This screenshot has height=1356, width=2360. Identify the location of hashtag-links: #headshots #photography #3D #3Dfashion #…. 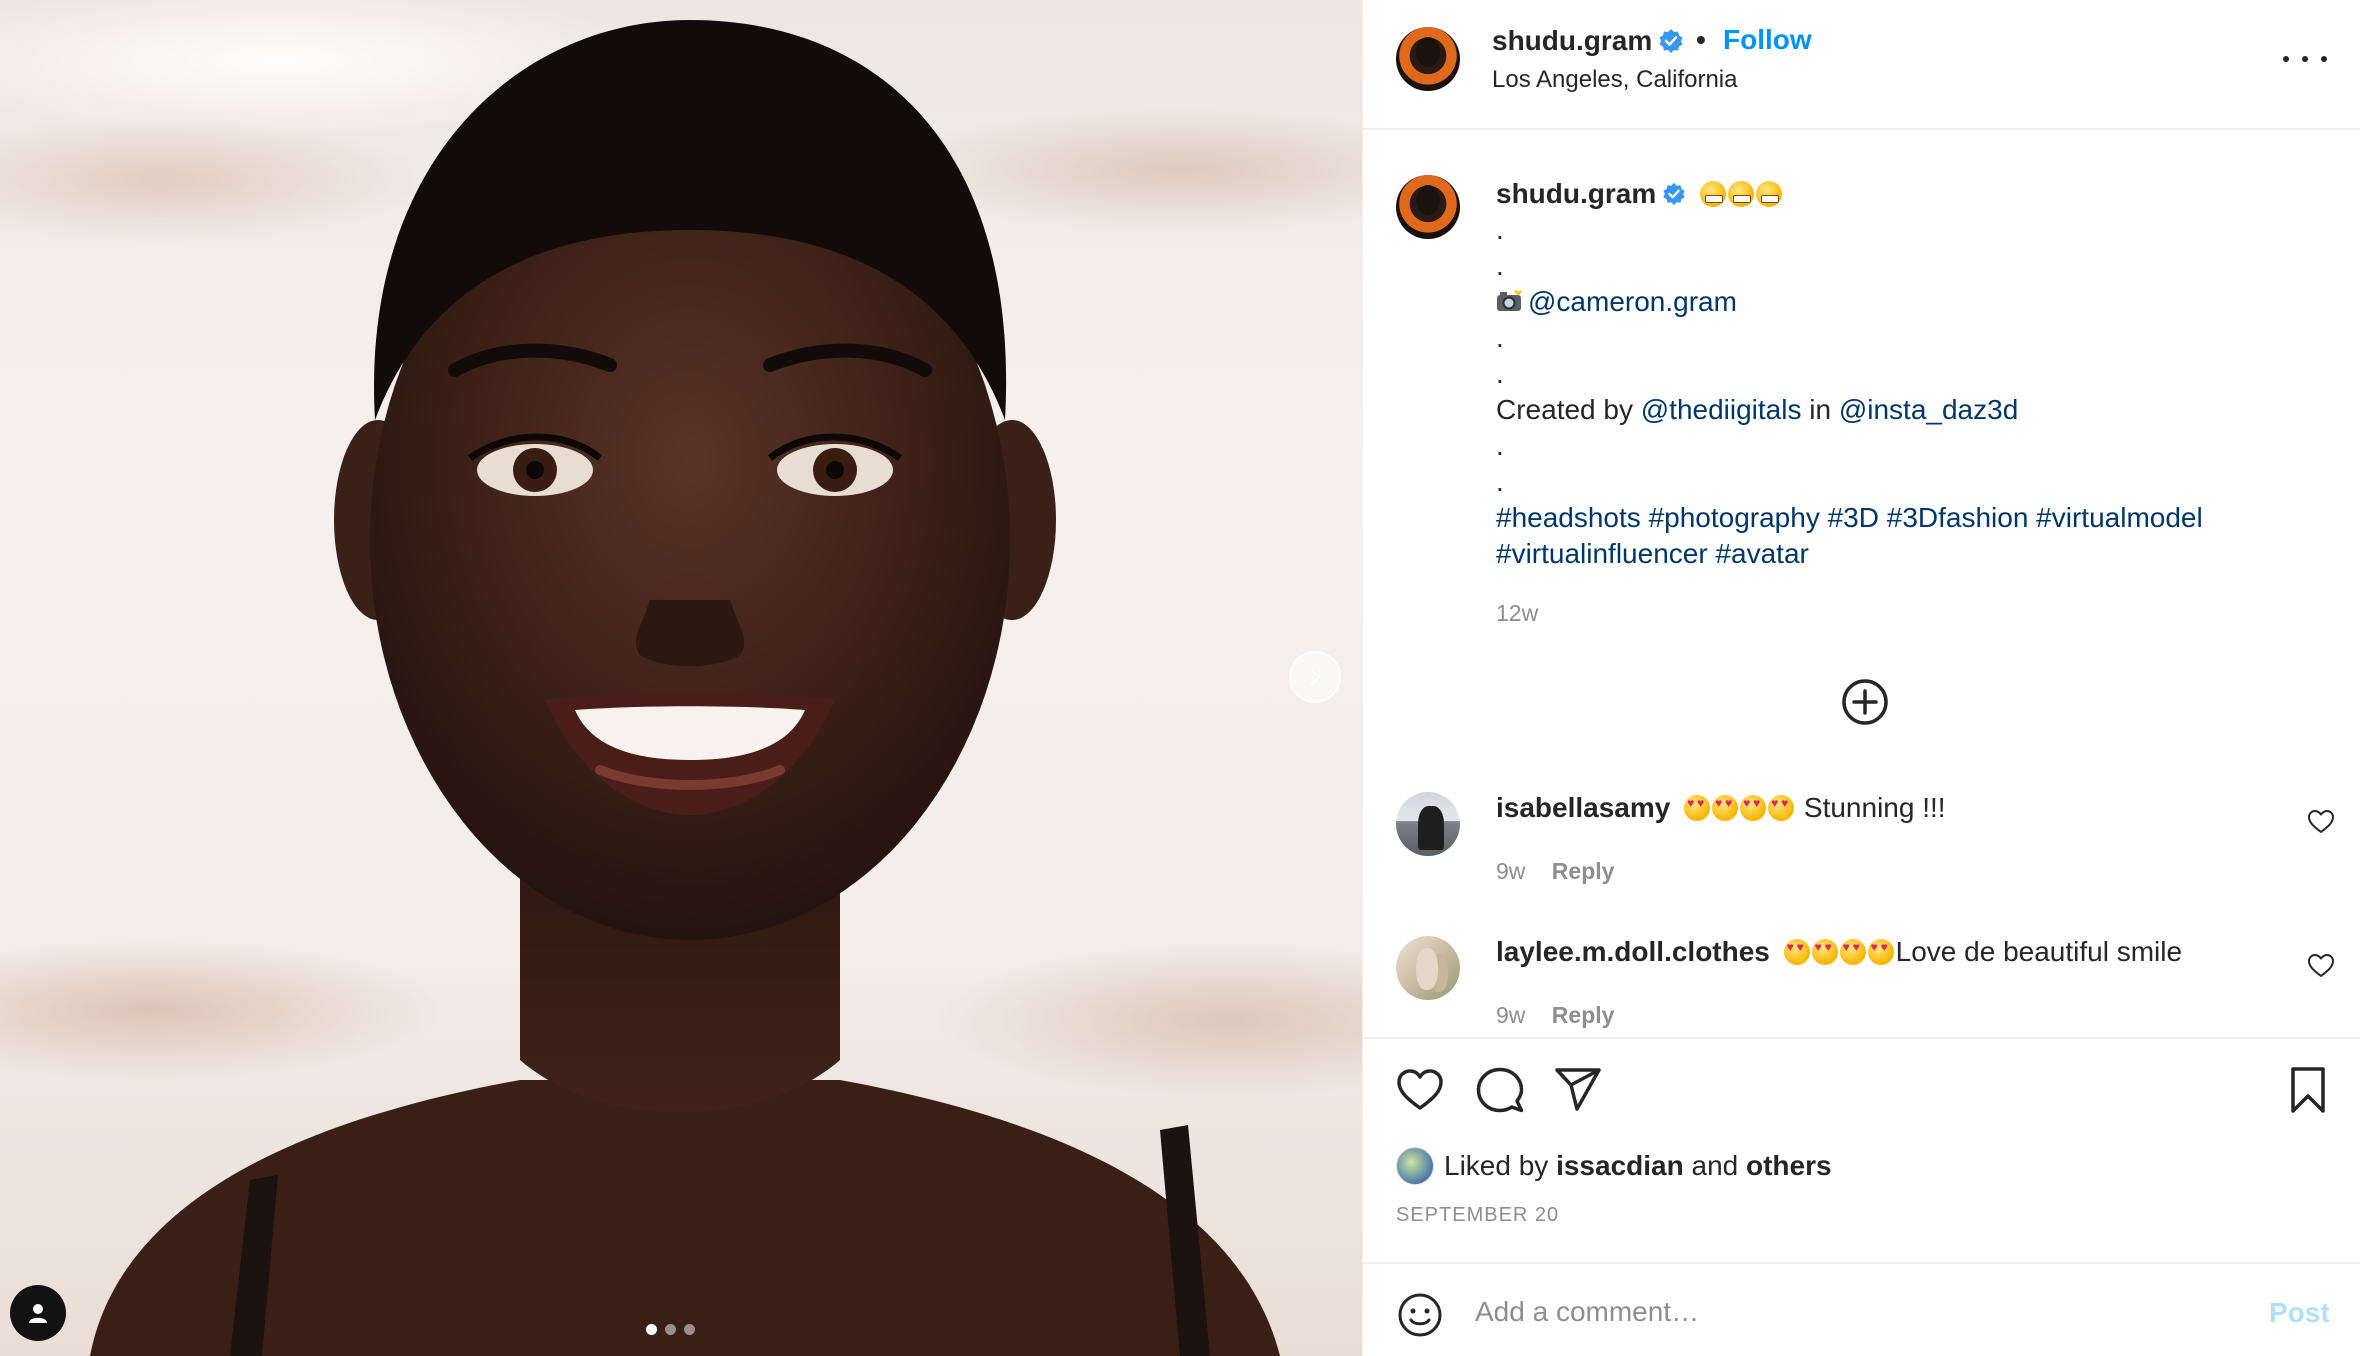
(1849, 517).